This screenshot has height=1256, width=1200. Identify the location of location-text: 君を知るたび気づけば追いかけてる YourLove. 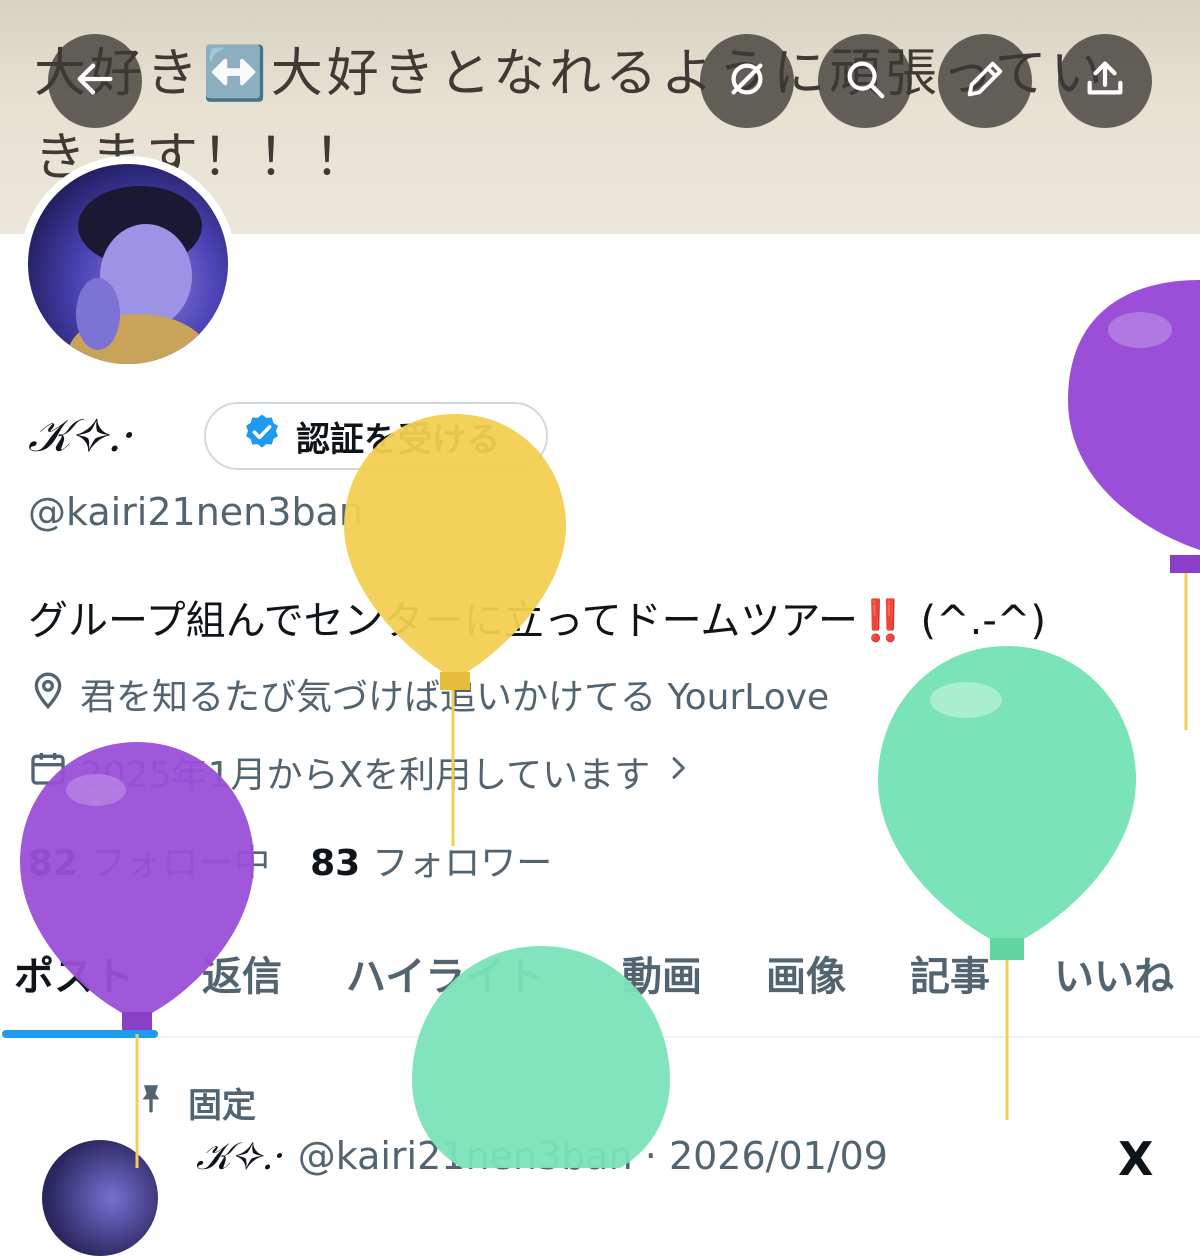
(455, 697).